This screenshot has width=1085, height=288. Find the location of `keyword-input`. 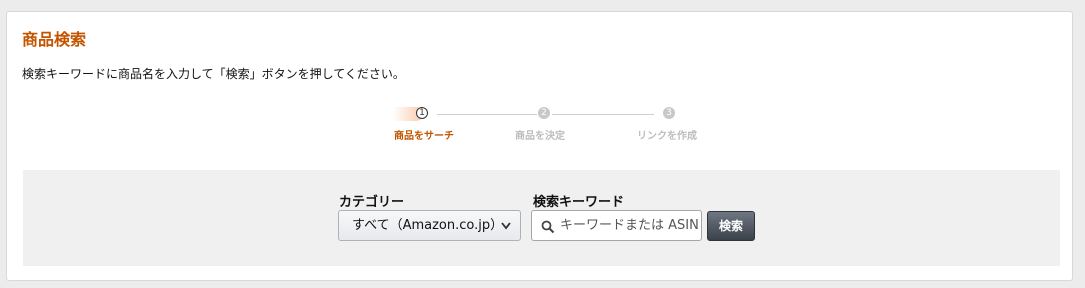

keyword-input is located at coordinates (630, 225).